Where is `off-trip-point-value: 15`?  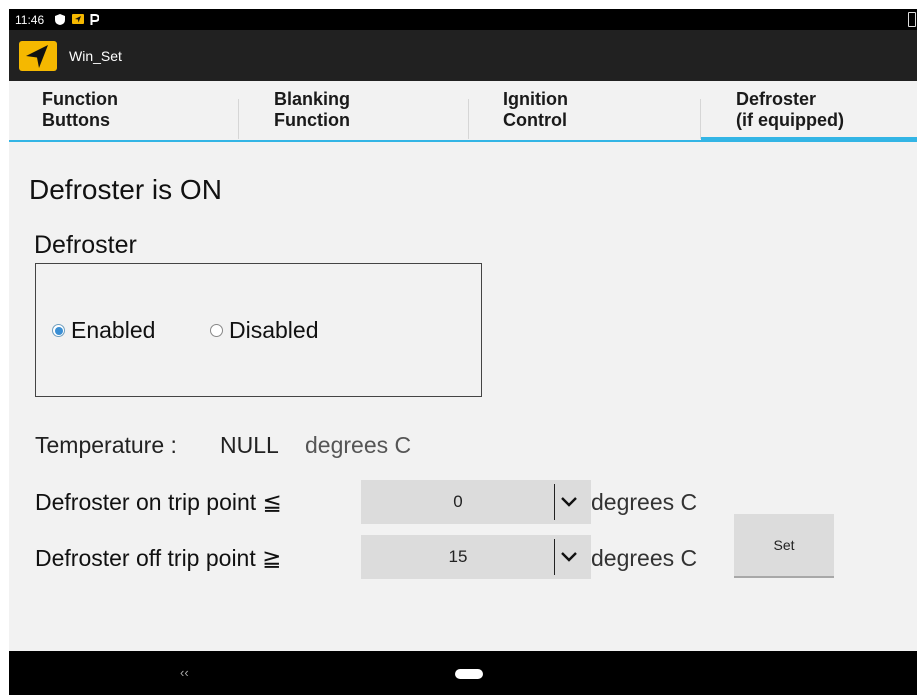
off-trip-point-value: 15 is located at coordinates (458, 556).